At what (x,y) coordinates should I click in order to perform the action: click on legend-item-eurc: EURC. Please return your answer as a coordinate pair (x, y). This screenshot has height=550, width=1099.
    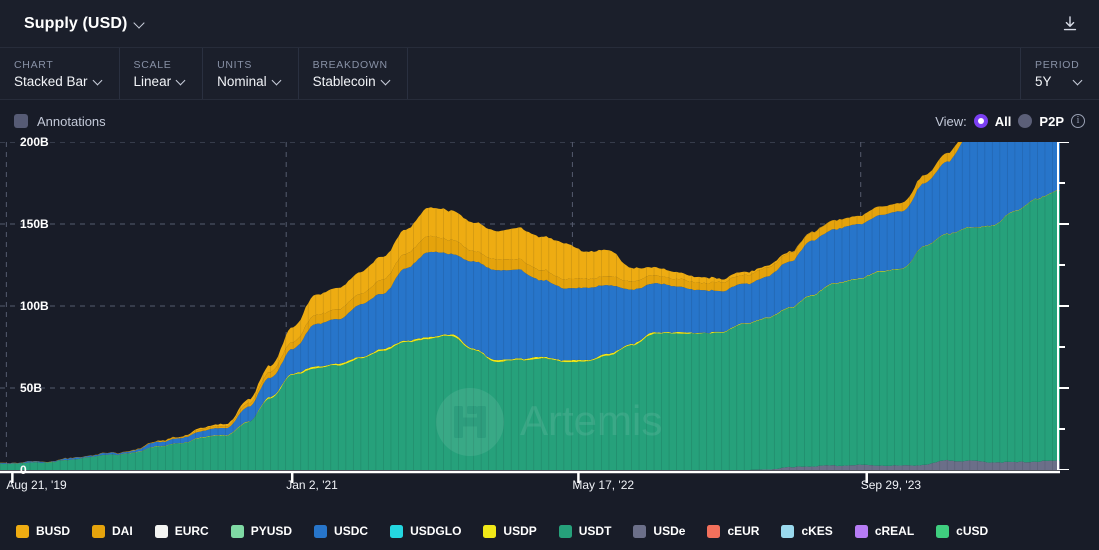
    Looking at the image, I should click on (181, 531).